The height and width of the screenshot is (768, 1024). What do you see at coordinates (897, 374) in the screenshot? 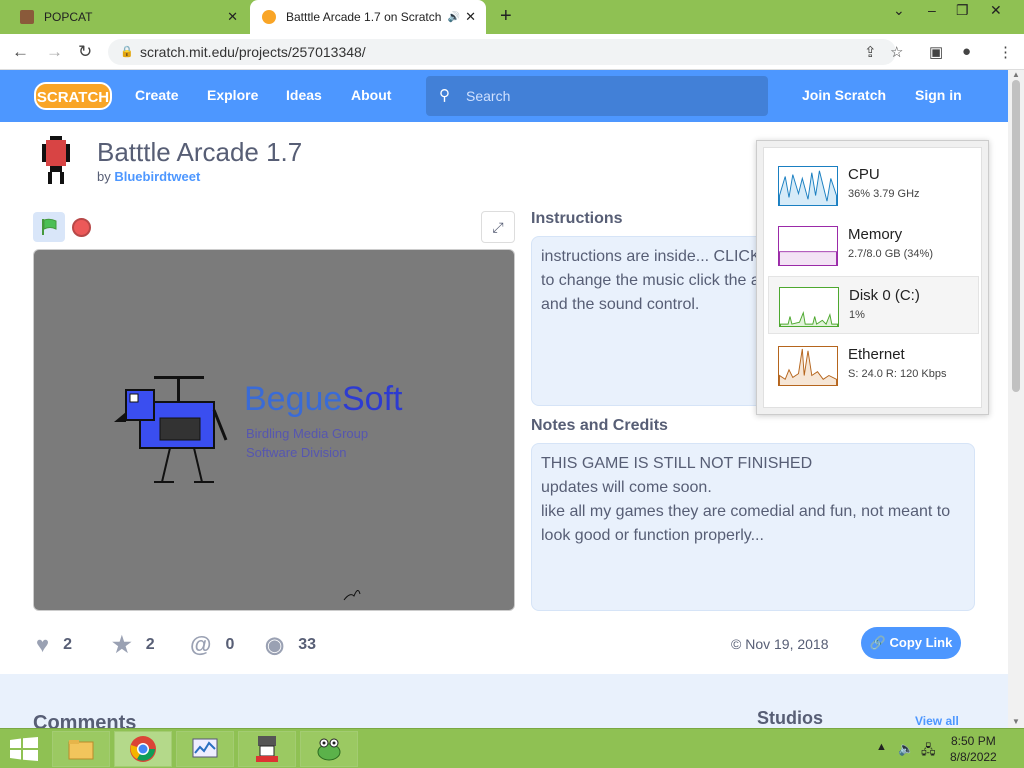
I see `tm-value: S: 24.0 R: 120 Kbps` at bounding box center [897, 374].